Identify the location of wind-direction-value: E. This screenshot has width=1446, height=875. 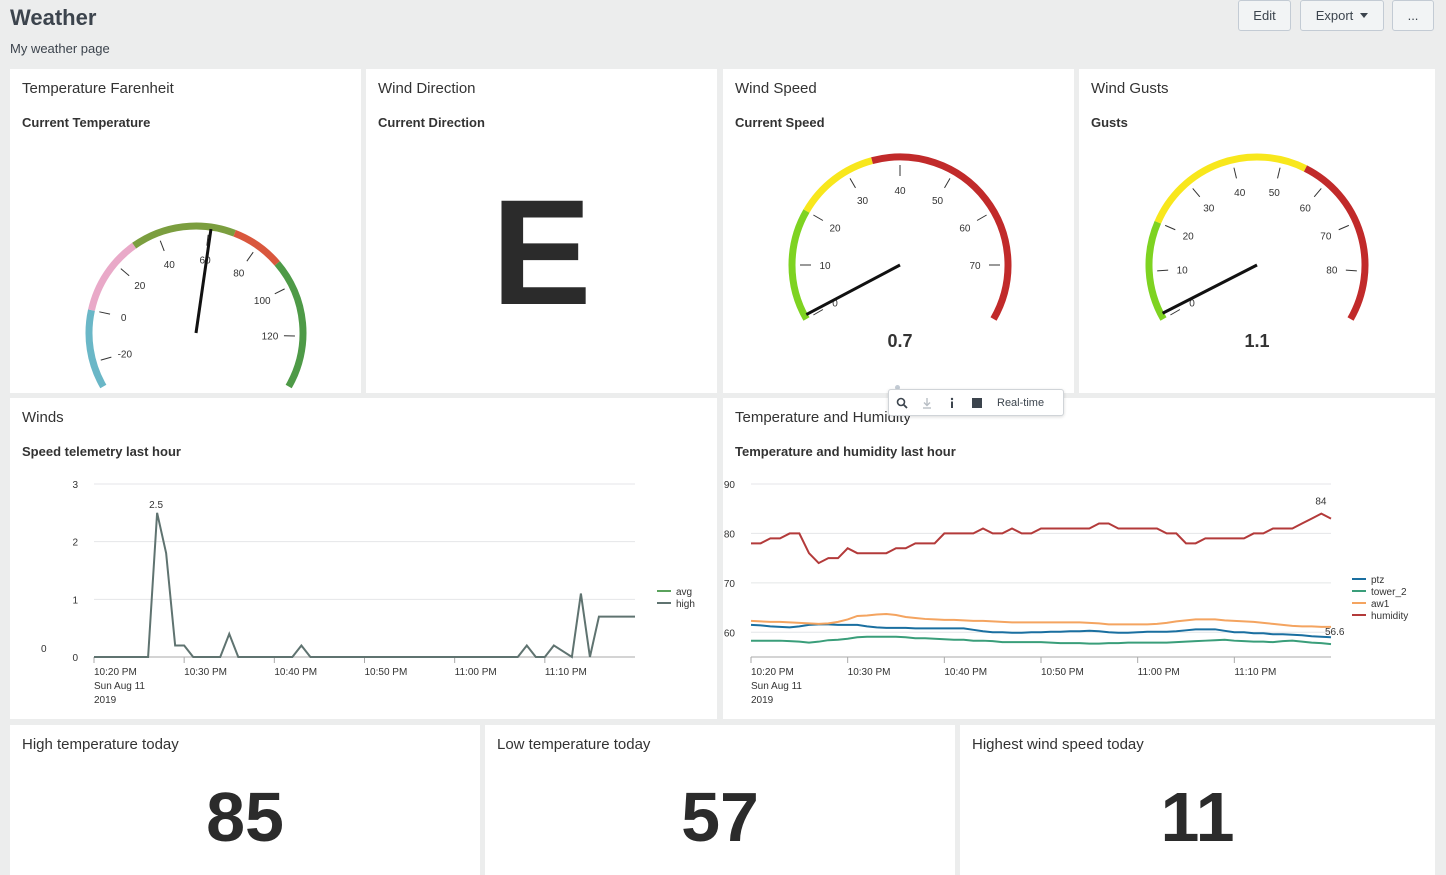
(541, 252).